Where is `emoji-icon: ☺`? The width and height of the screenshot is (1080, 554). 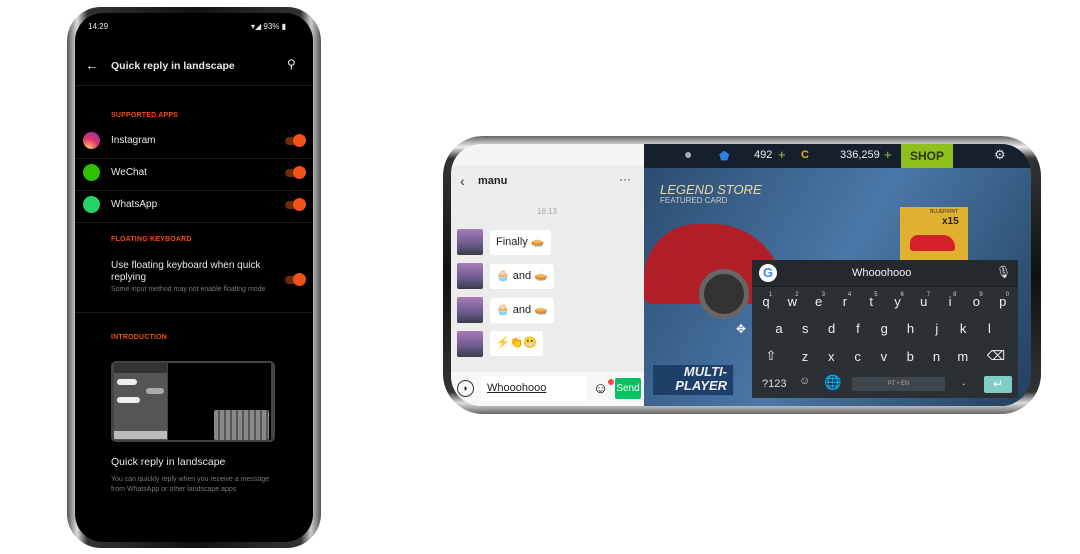
emoji-icon: ☺ is located at coordinates (600, 388).